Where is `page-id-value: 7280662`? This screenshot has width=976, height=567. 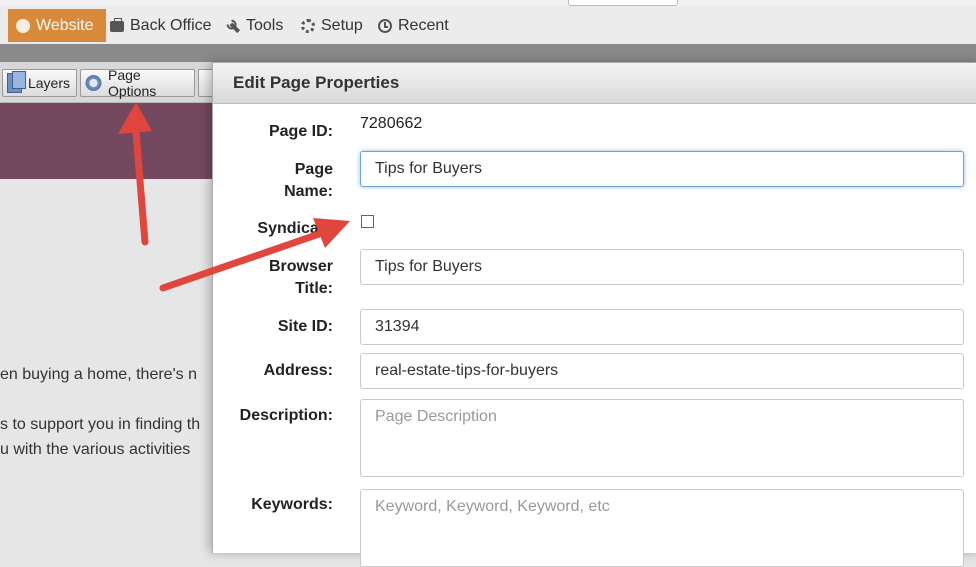 page-id-value: 7280662 is located at coordinates (391, 123).